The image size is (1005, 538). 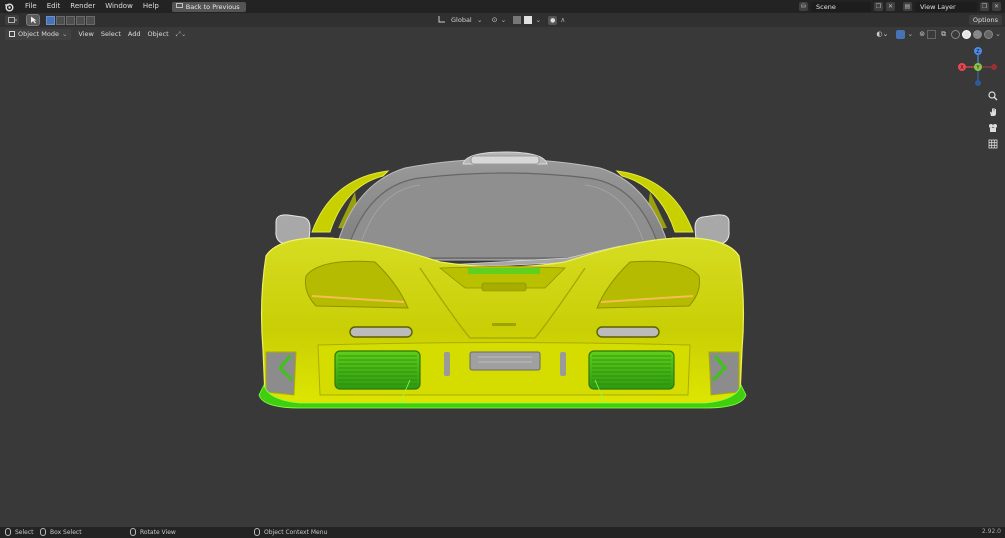 I want to click on menu-help: Help, so click(x=151, y=6).